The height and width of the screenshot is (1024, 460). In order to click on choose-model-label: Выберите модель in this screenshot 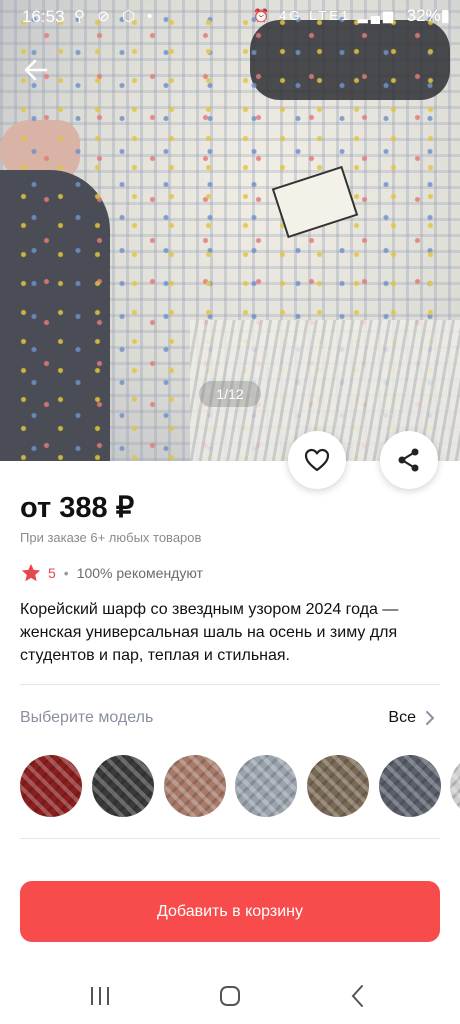, I will do `click(87, 717)`.